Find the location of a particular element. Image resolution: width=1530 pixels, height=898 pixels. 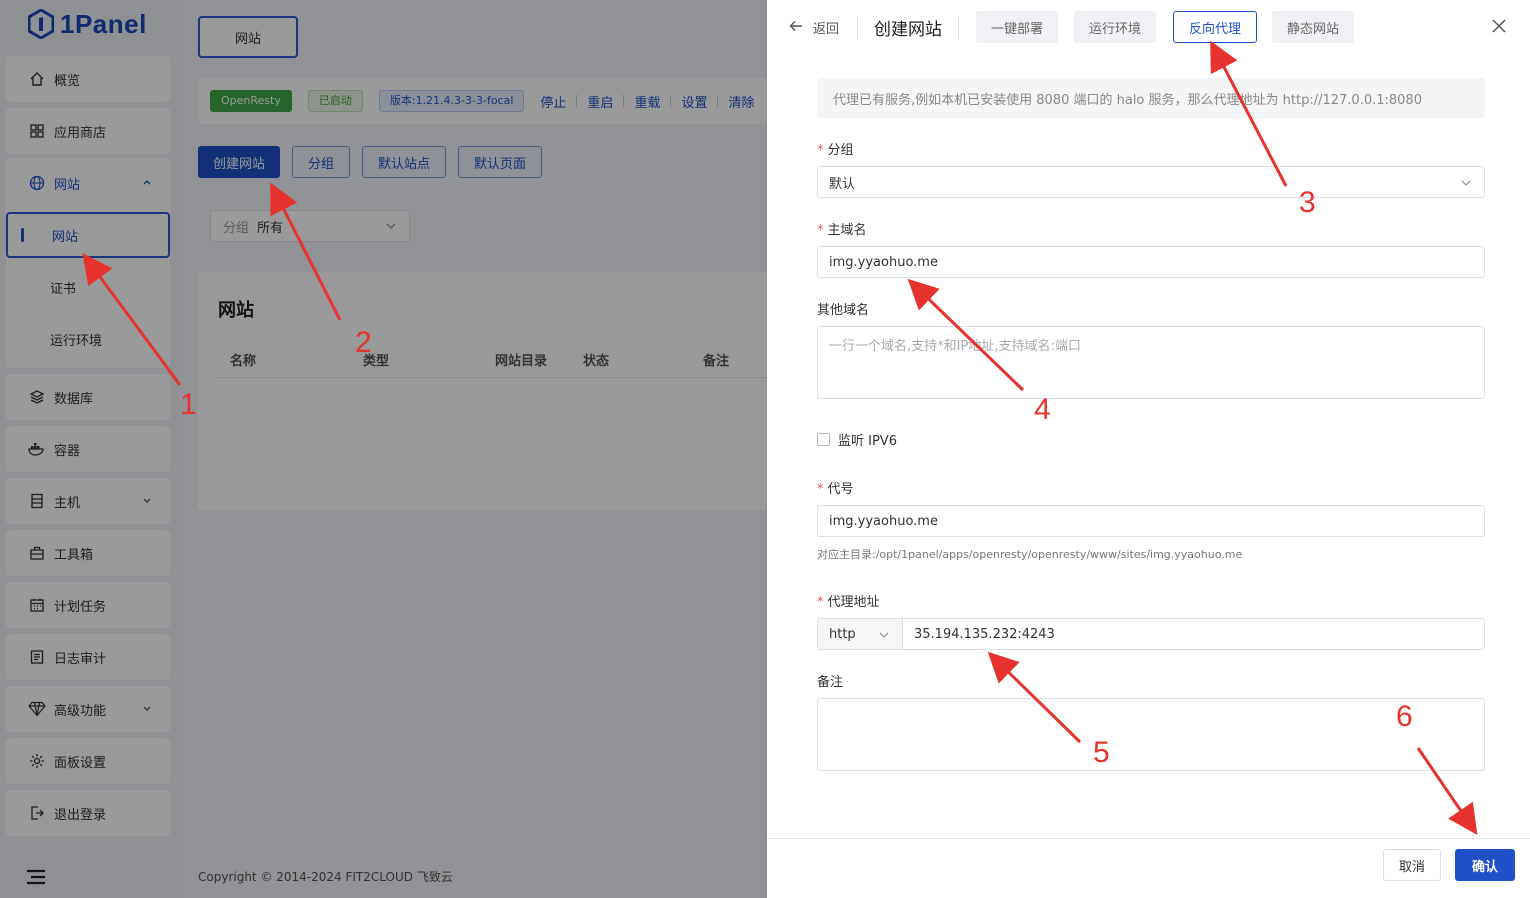

proxy-protocol-value: http is located at coordinates (842, 634).